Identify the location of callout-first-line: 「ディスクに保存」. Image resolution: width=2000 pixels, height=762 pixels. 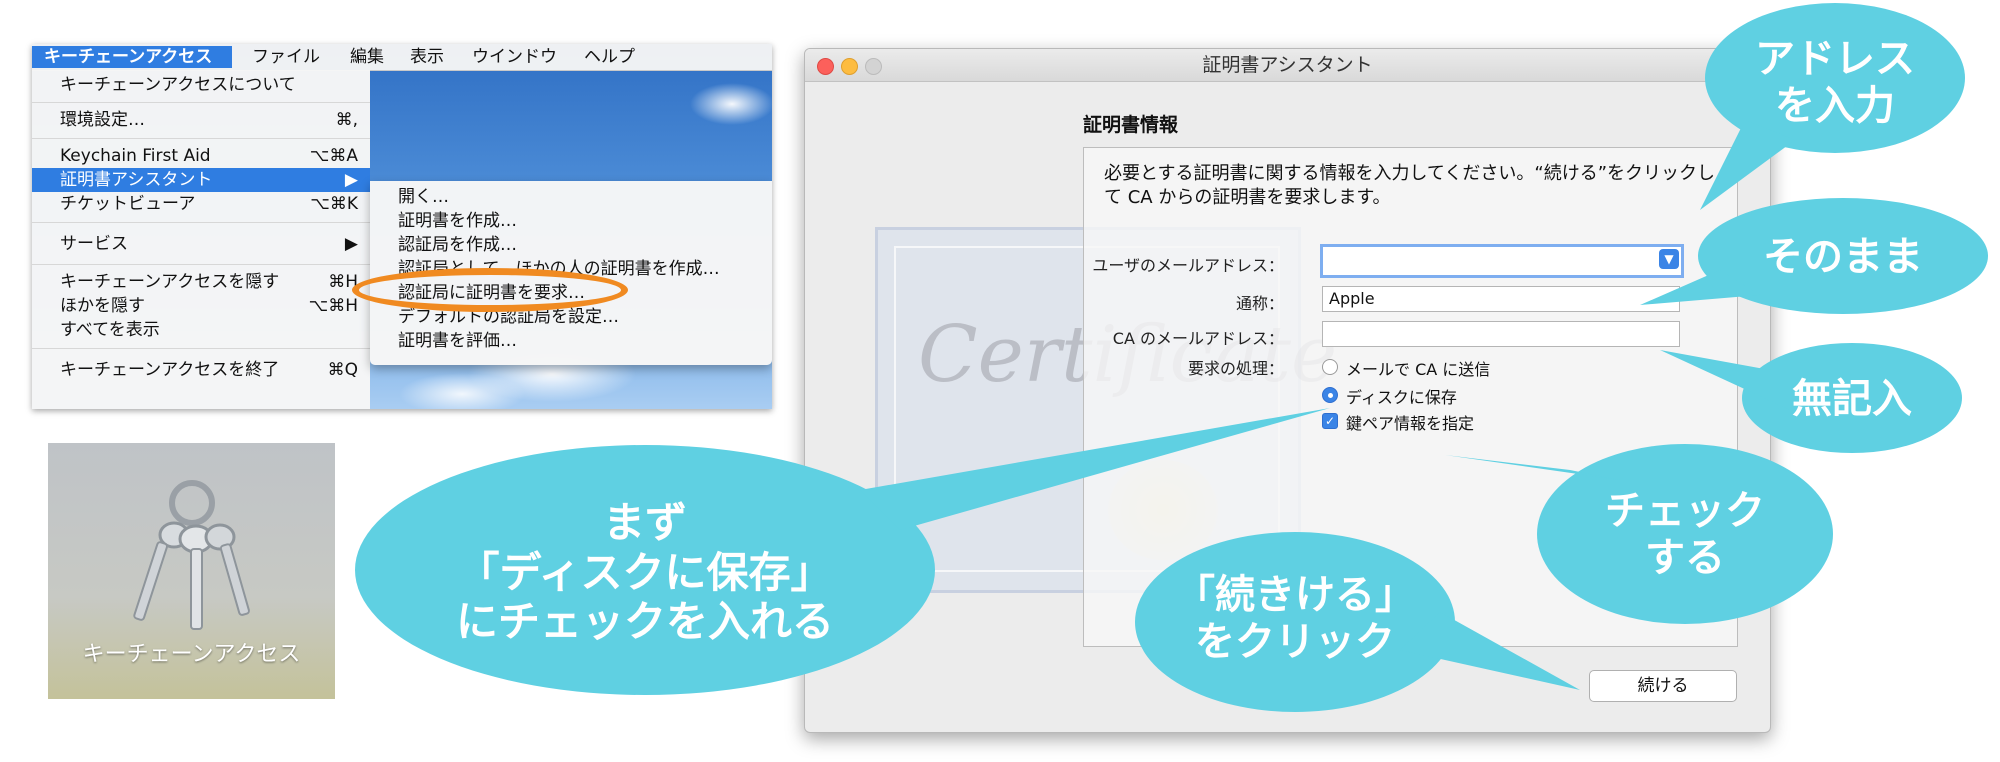
(645, 572).